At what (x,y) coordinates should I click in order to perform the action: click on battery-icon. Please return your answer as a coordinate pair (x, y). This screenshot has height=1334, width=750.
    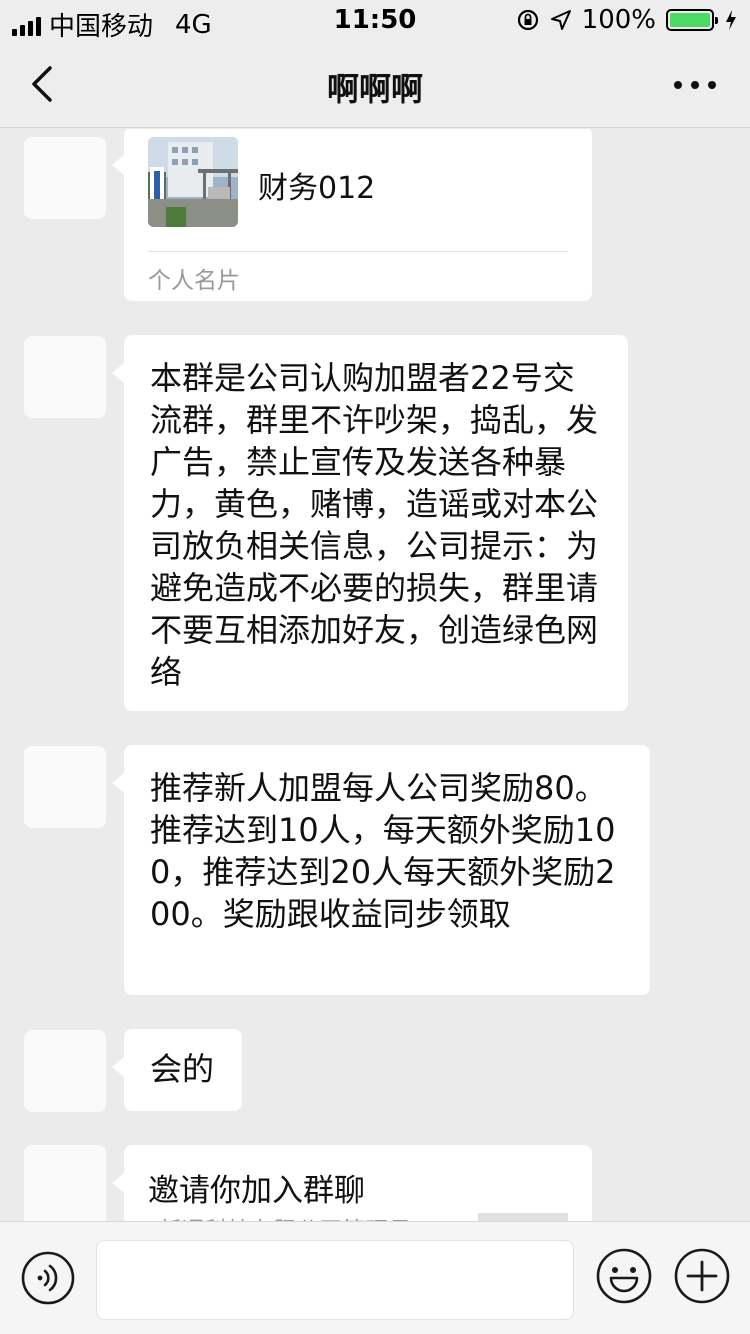
    Looking at the image, I should click on (692, 20).